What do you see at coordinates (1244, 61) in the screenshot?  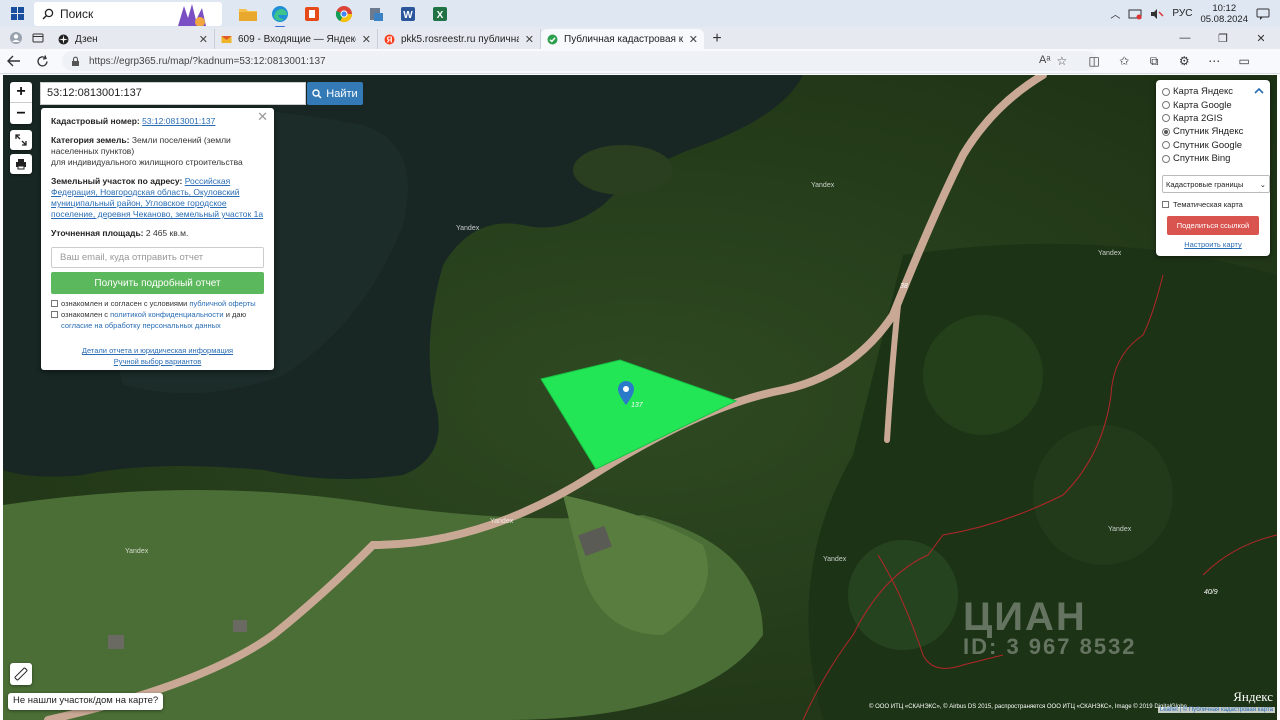 I see `sidebar-toggle-icon: ▭` at bounding box center [1244, 61].